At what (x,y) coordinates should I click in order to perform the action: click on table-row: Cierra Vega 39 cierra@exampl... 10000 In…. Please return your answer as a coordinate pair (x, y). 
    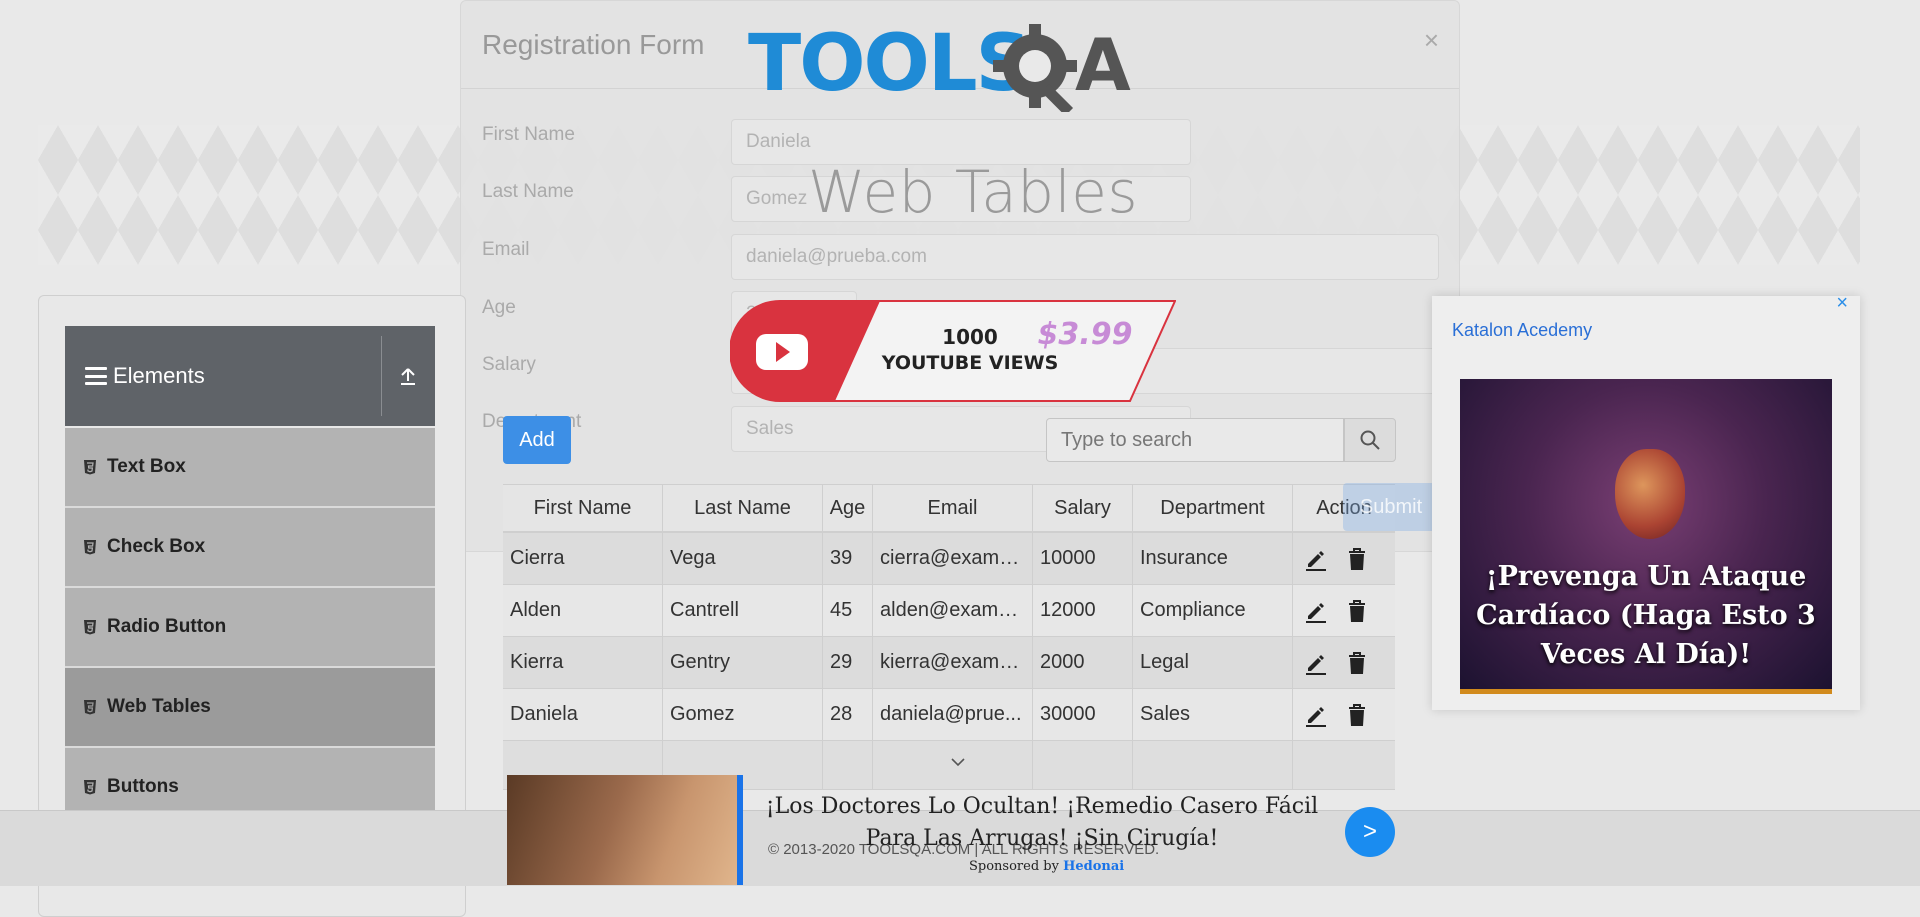
    Looking at the image, I should click on (949, 559).